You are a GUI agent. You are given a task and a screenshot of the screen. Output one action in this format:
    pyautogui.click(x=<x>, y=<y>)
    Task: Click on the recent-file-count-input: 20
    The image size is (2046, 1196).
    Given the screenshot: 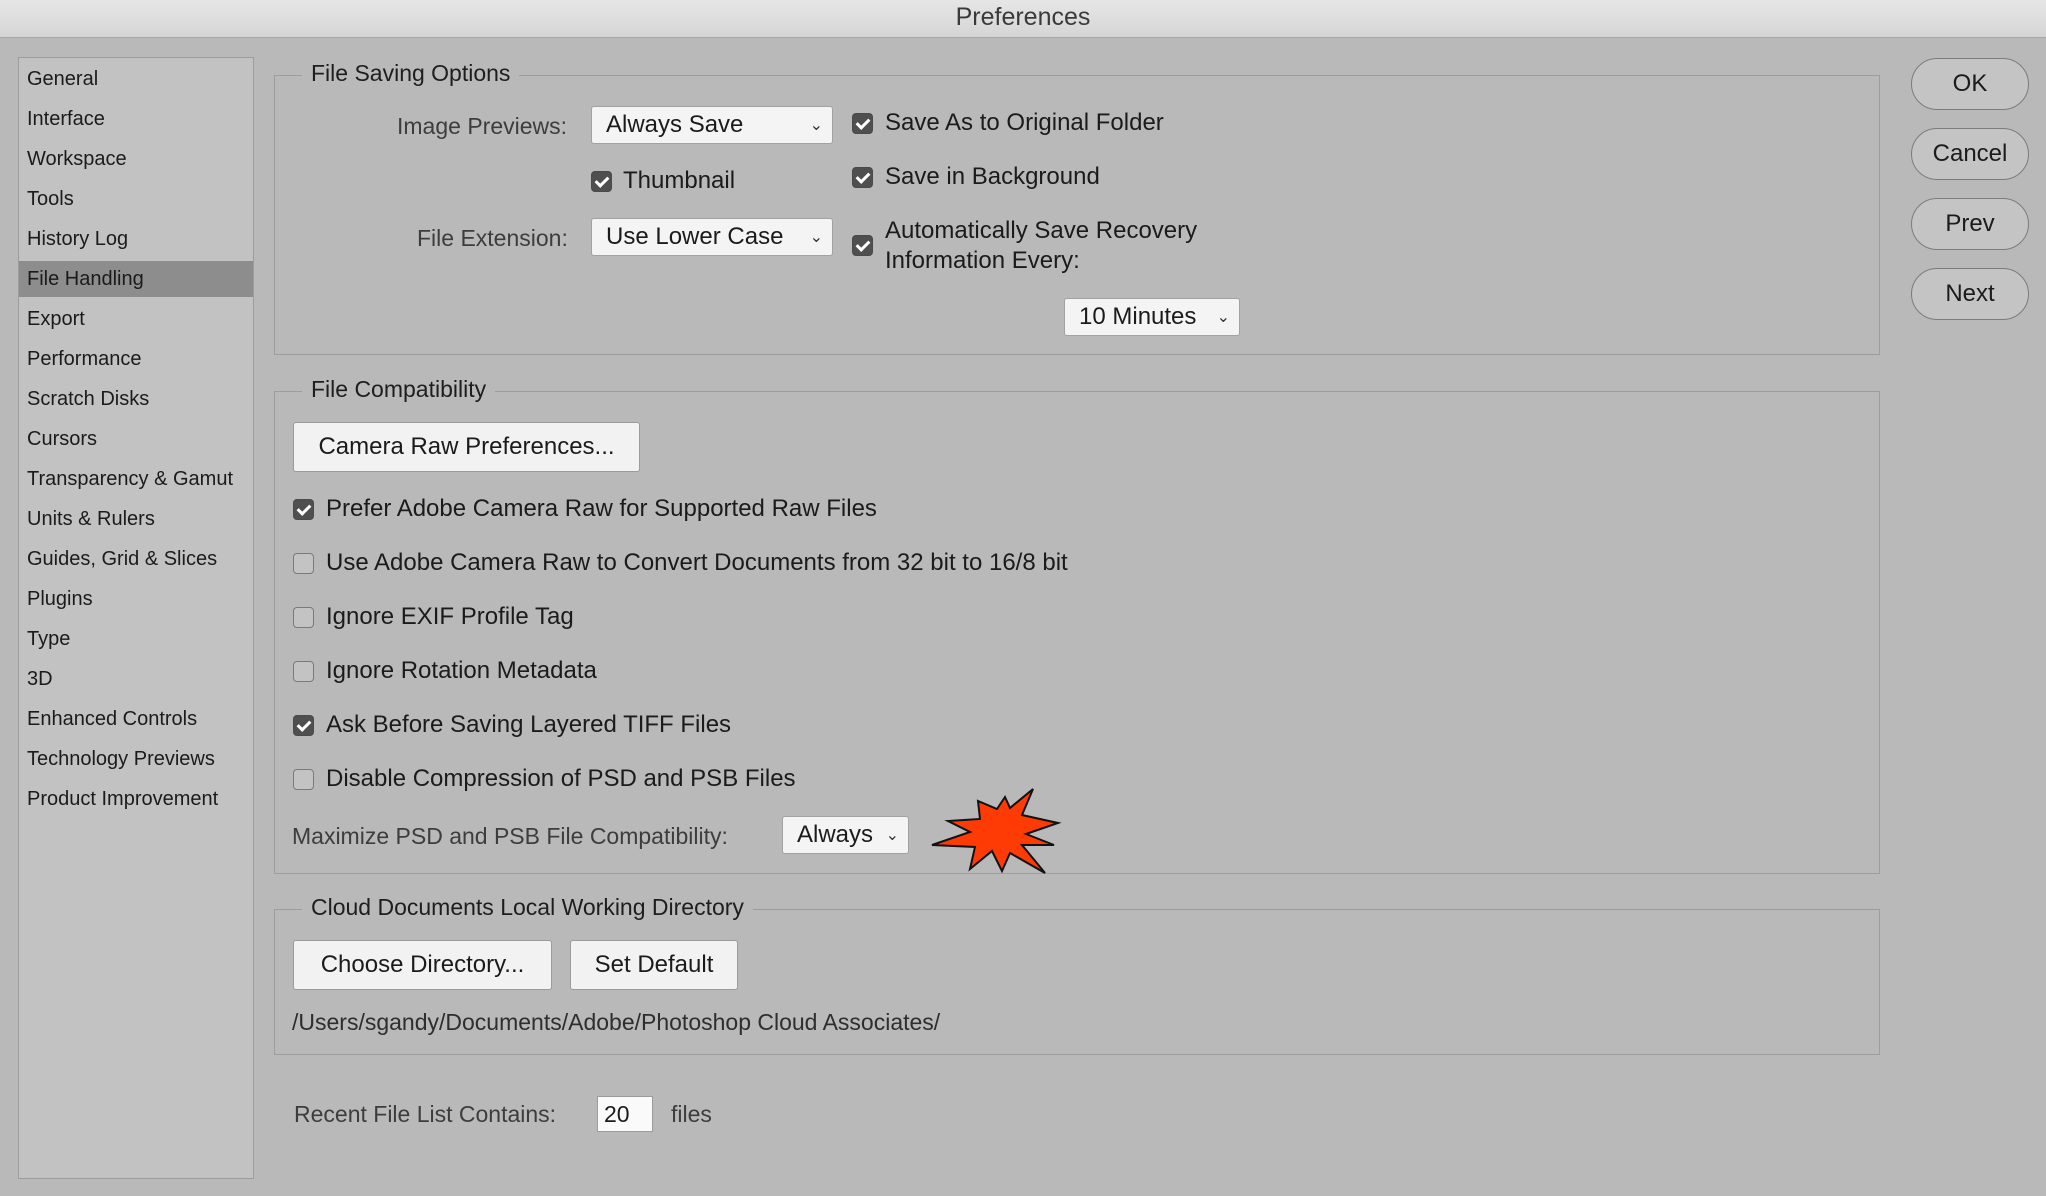 What is the action you would take?
    pyautogui.click(x=625, y=1114)
    